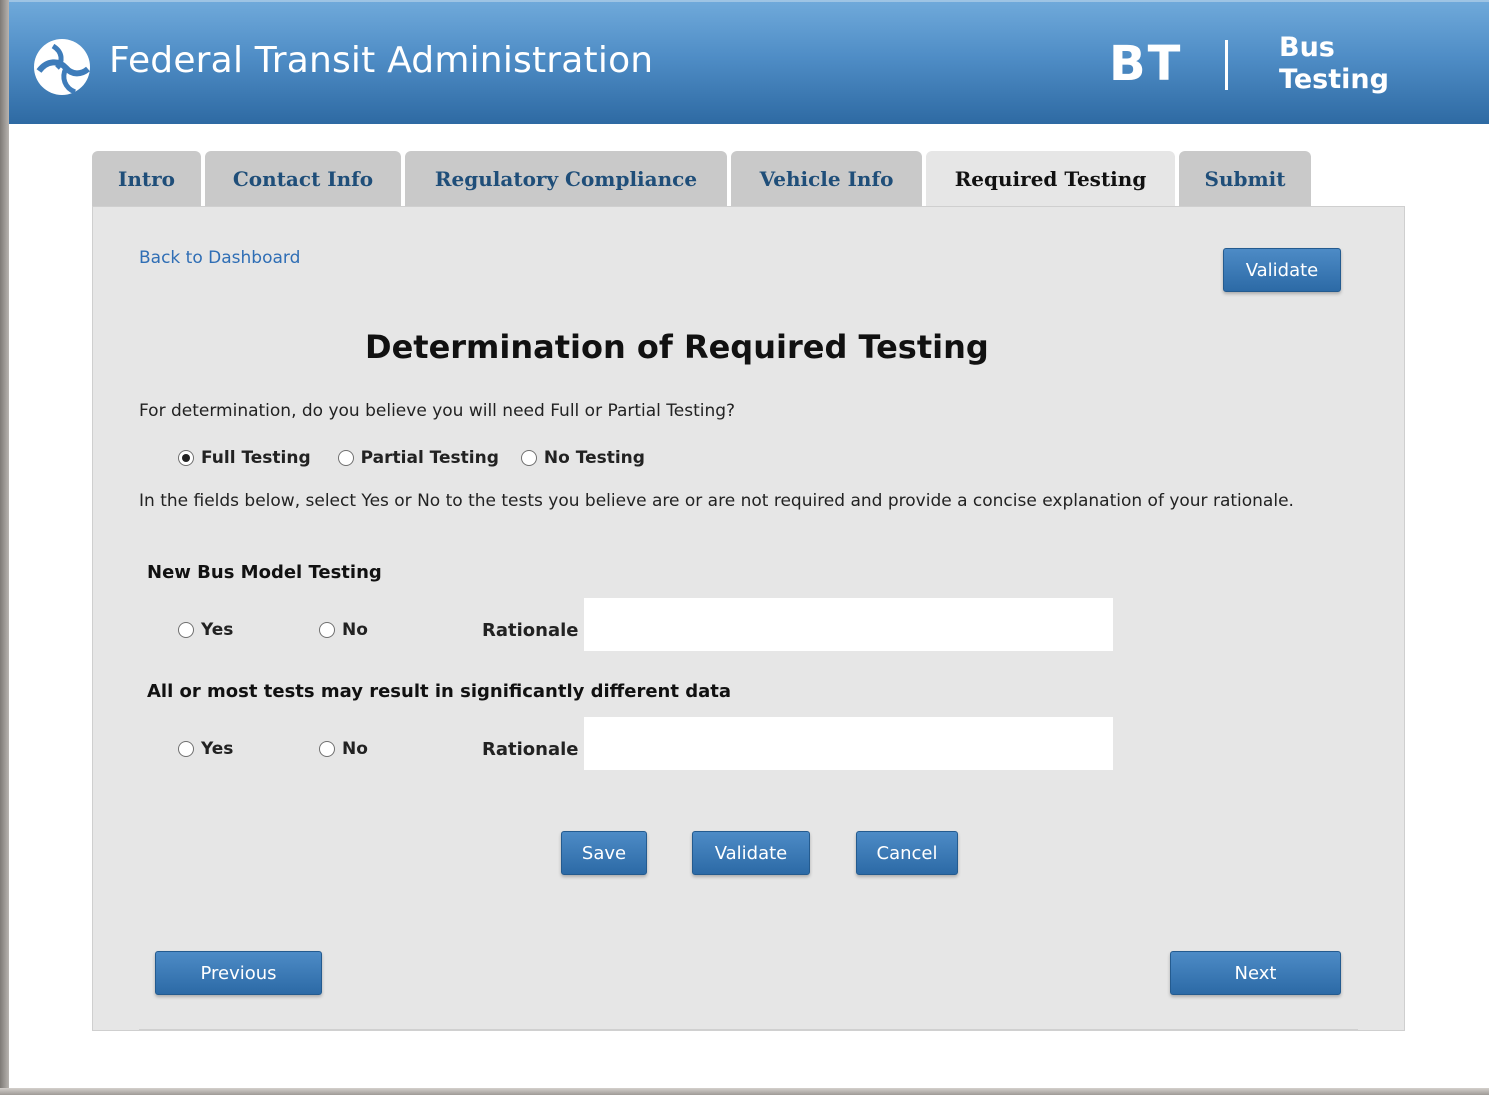 The image size is (1489, 1095). I want to click on no-testing-option: No Testing, so click(582, 458).